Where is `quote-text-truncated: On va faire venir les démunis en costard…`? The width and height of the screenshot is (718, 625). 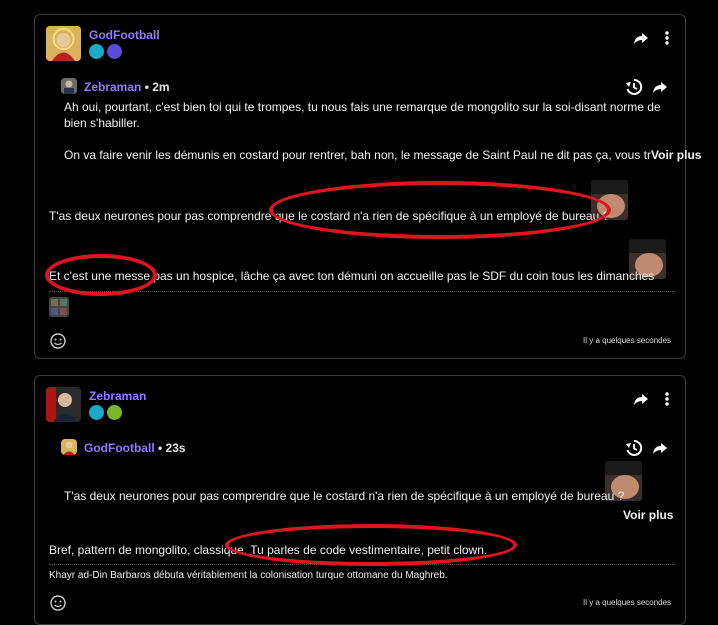 quote-text-truncated: On va faire venir les démunis en costard… is located at coordinates (357, 155).